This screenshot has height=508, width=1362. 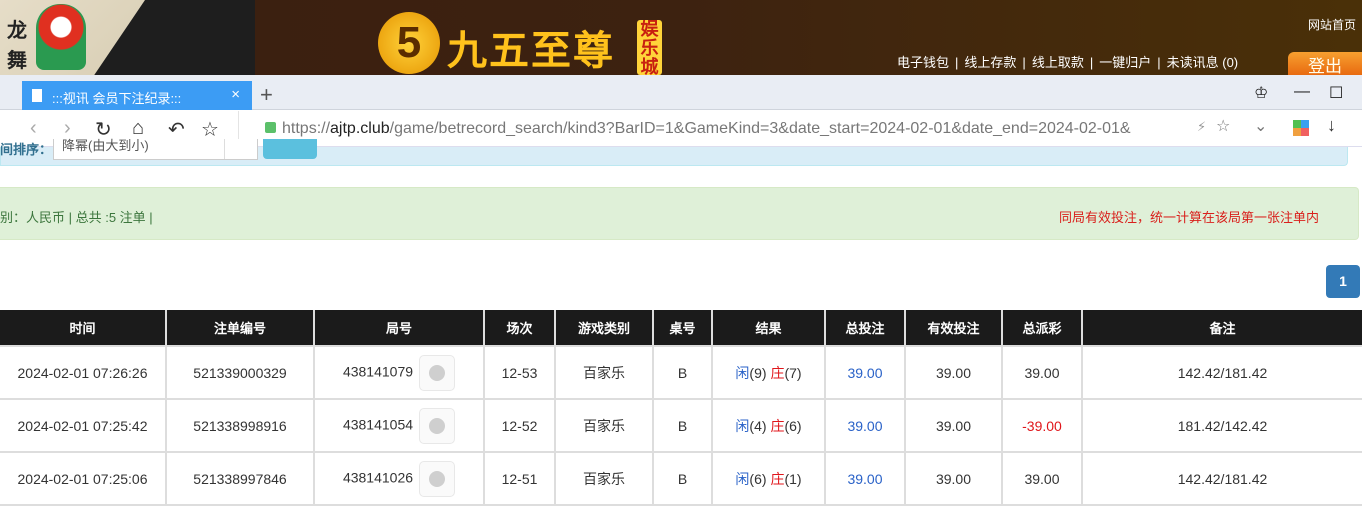 I want to click on cell-bet_id: 521338997846, so click(x=240, y=478).